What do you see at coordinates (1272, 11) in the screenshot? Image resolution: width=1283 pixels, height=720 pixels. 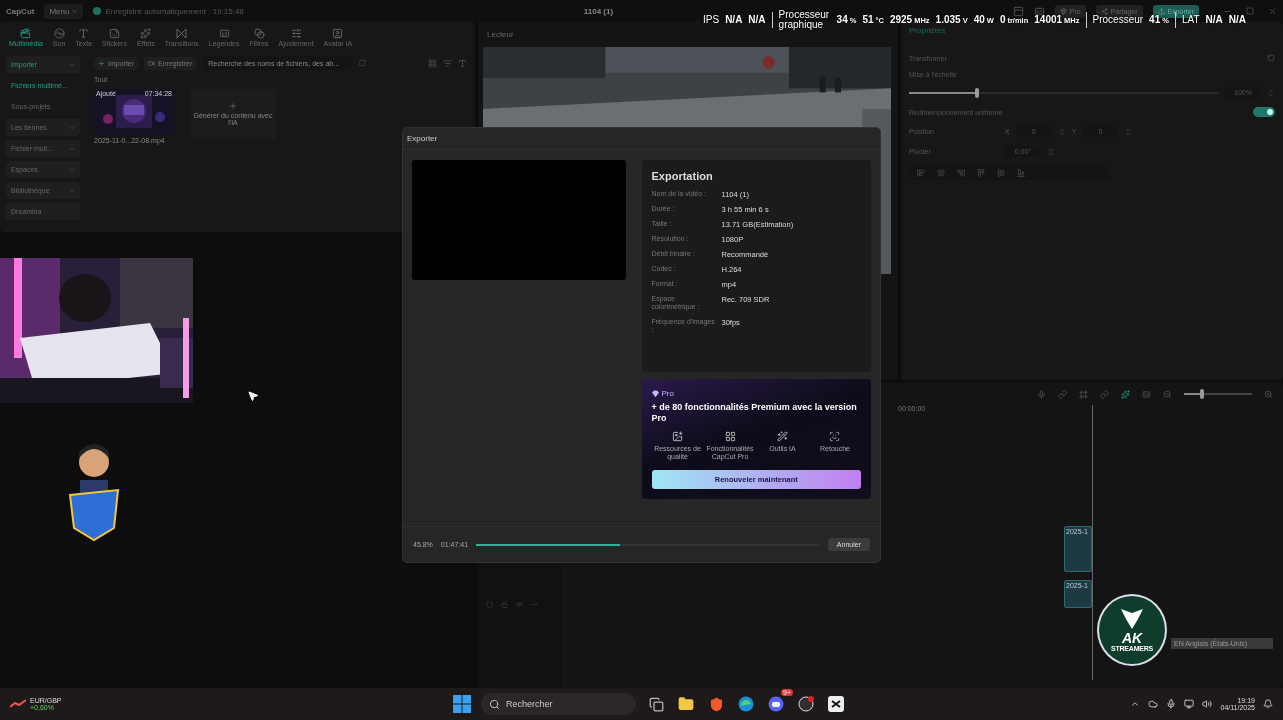 I see `close-icon` at bounding box center [1272, 11].